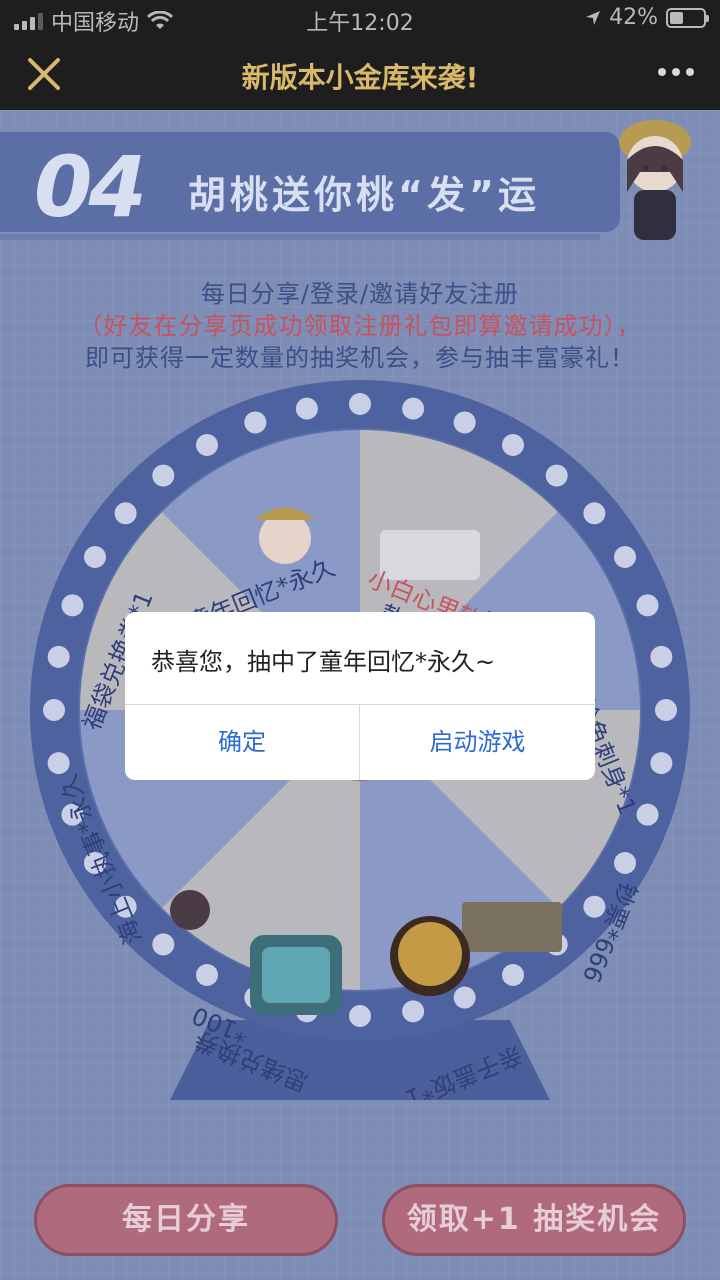  What do you see at coordinates (477, 742) in the screenshot?
I see `start-game-button: 启动游戏` at bounding box center [477, 742].